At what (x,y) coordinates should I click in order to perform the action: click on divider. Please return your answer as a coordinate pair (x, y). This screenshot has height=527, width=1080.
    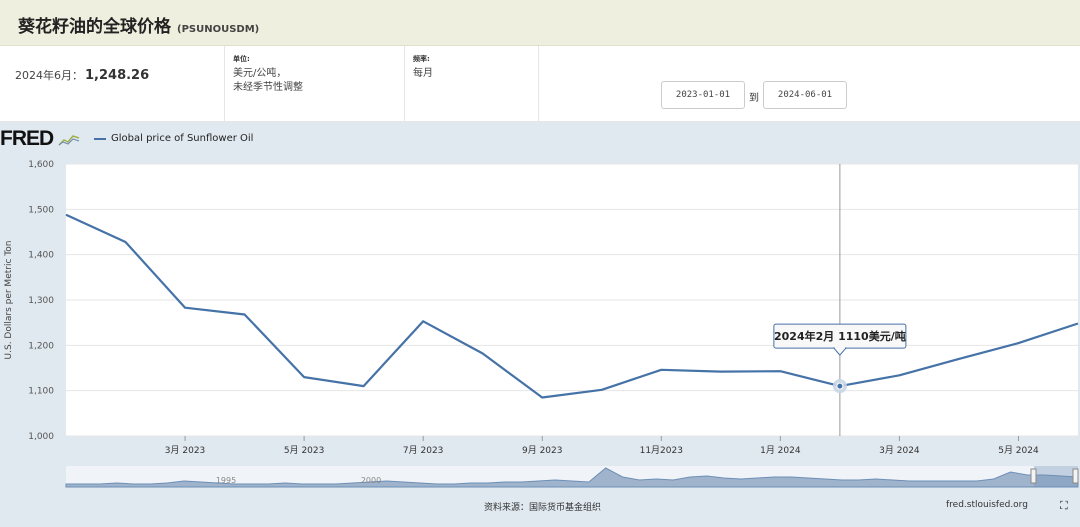
    Looking at the image, I should click on (538, 84).